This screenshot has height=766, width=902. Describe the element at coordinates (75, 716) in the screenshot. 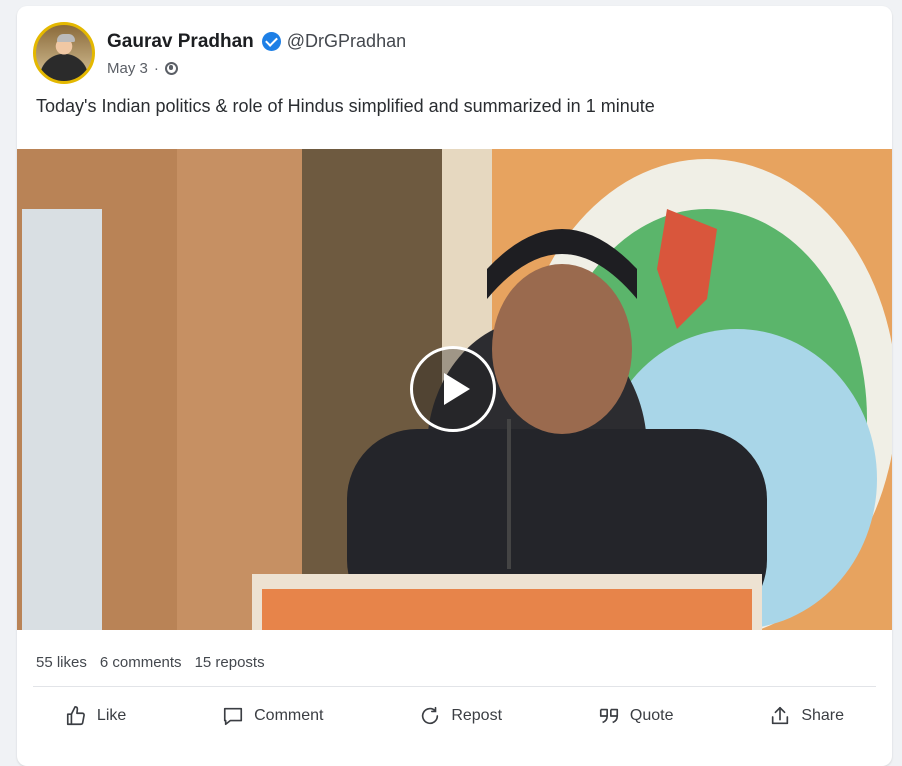

I see `thumbs-up-icon` at that location.